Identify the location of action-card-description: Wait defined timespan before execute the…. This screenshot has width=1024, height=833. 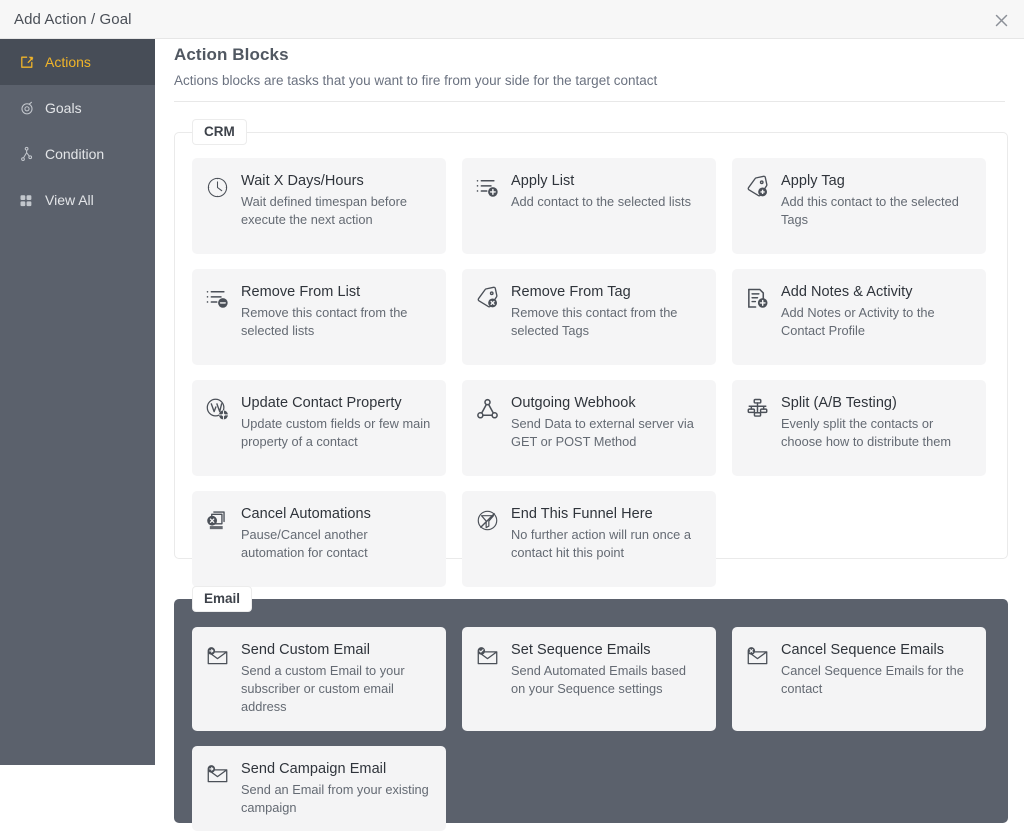
(324, 211).